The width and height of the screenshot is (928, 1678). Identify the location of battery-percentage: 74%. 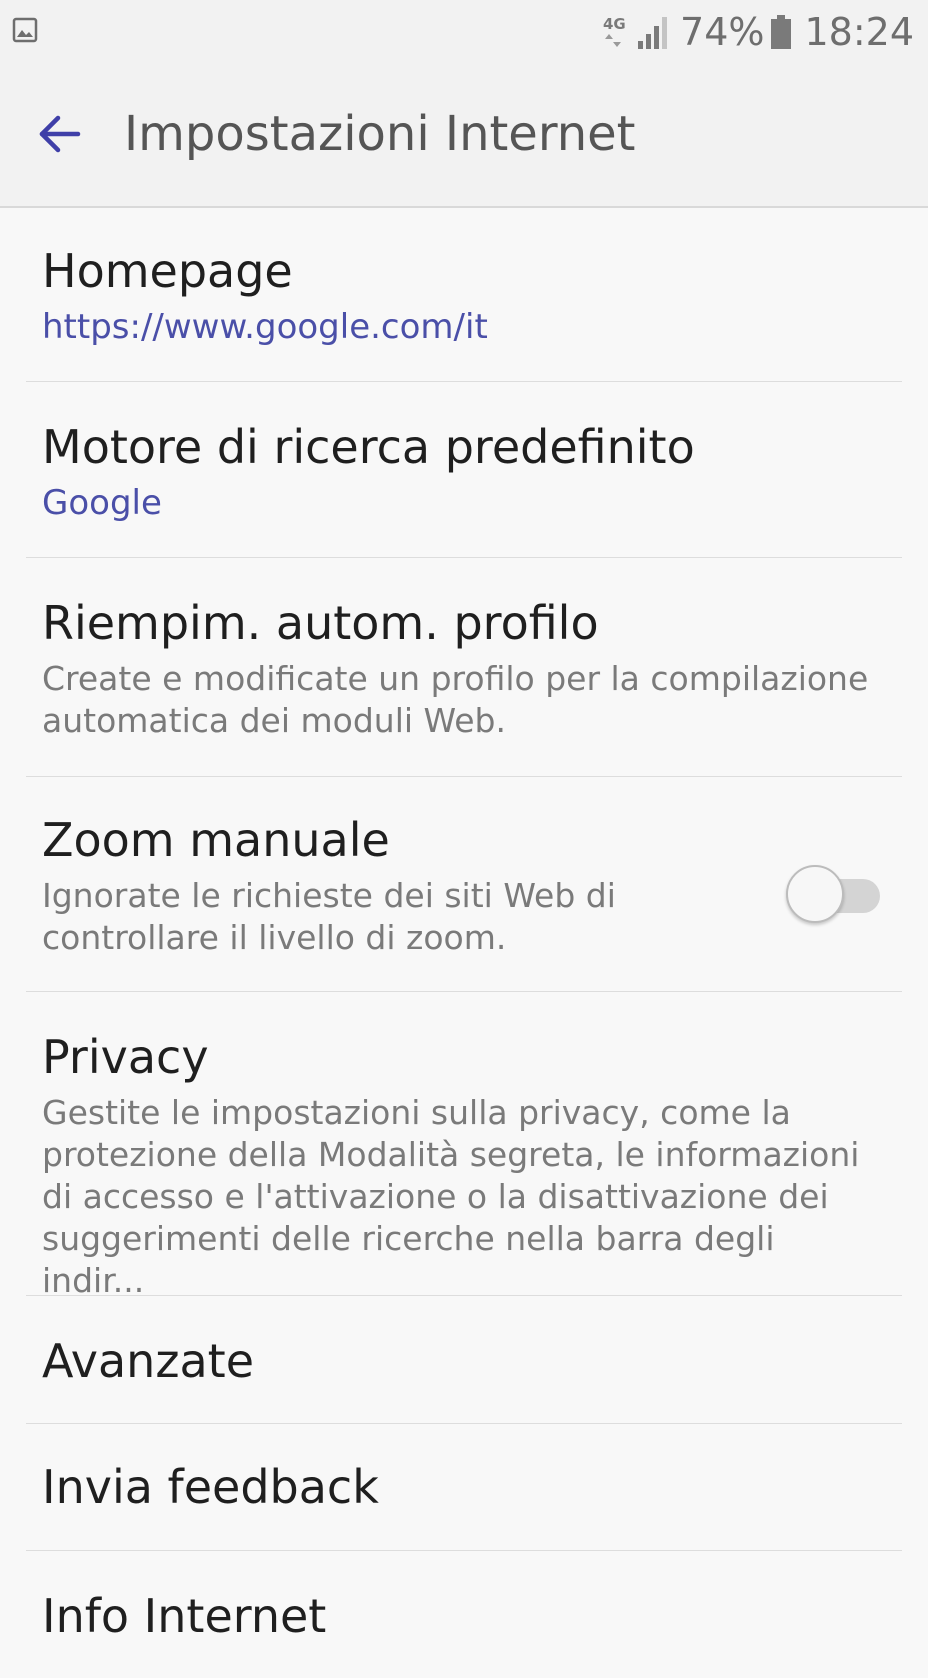
(722, 32).